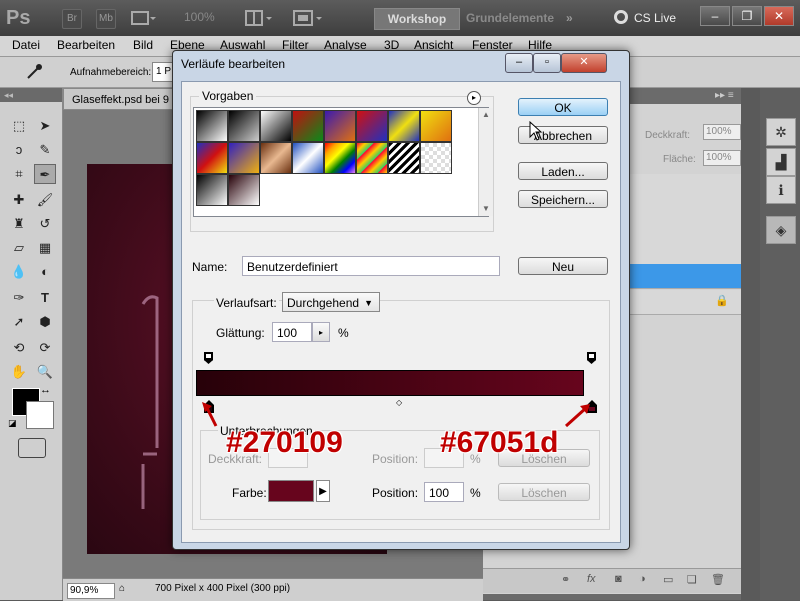 The image size is (800, 601). Describe the element at coordinates (19, 200) in the screenshot. I see `healing-brush-tool-icon: ✚` at that location.